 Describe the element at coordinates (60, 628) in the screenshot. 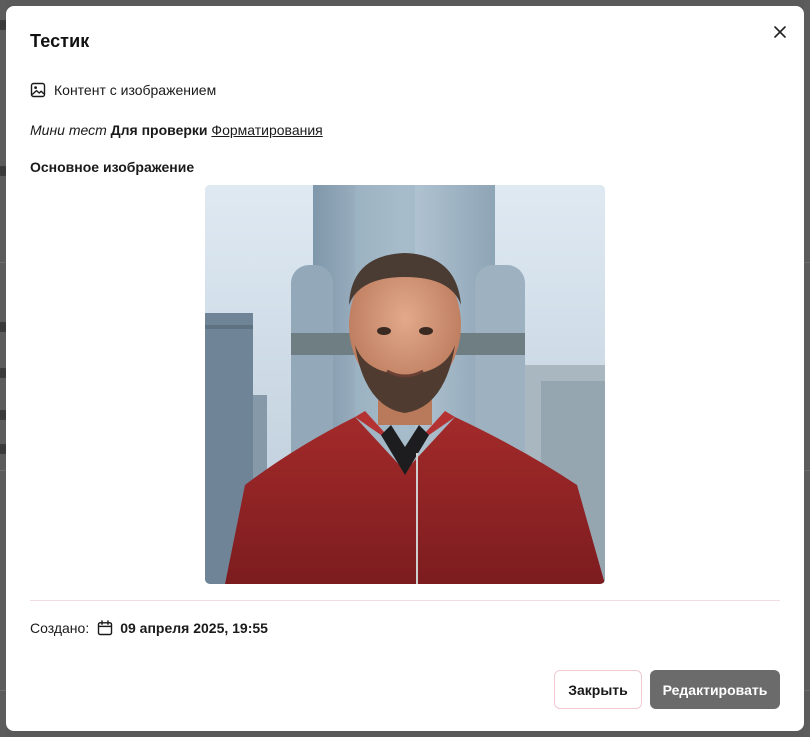

I see `created-label: Создано:` at that location.